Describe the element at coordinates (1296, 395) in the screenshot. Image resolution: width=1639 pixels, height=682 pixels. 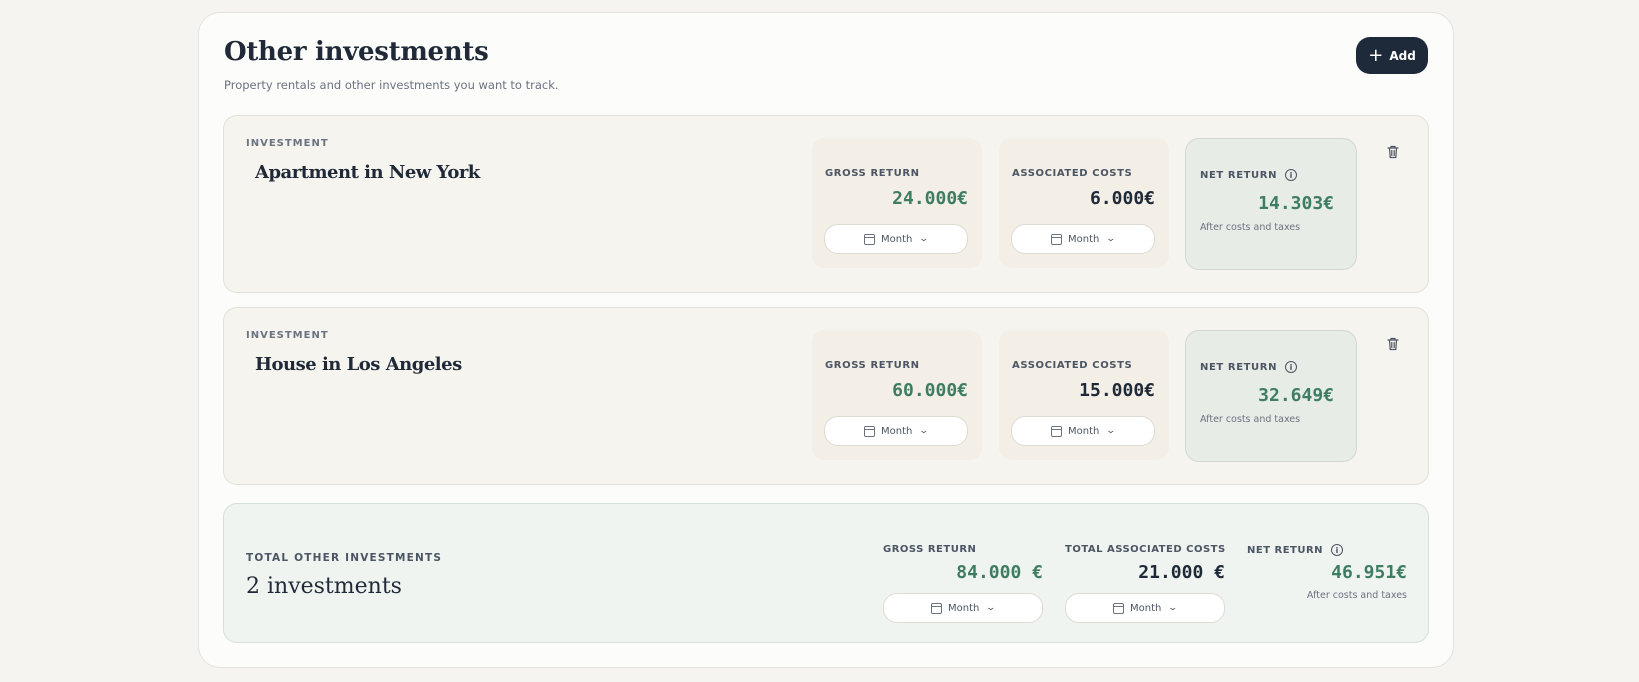
I see `net-return-value: 32.649€` at that location.